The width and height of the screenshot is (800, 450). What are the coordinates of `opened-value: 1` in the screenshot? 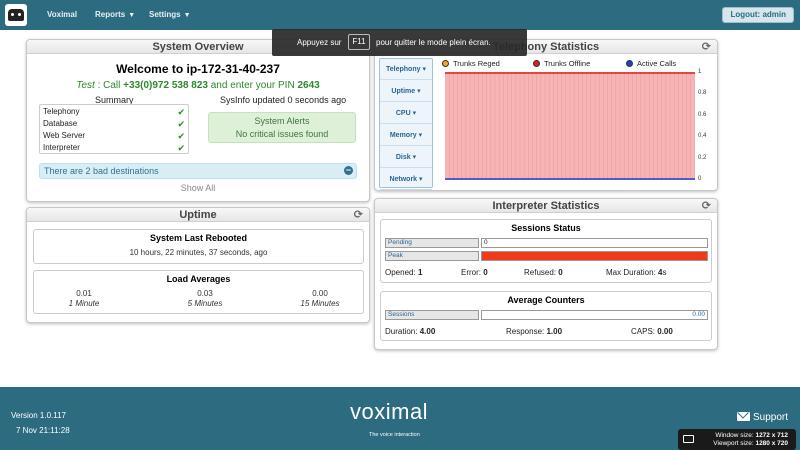 It's located at (420, 272).